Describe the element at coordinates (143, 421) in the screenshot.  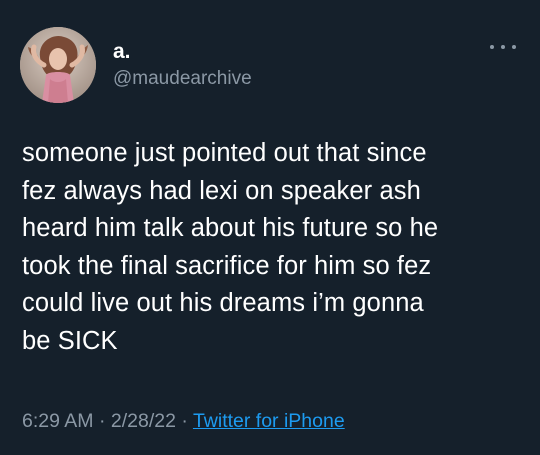
I see `tweet-date: 2/28/22` at that location.